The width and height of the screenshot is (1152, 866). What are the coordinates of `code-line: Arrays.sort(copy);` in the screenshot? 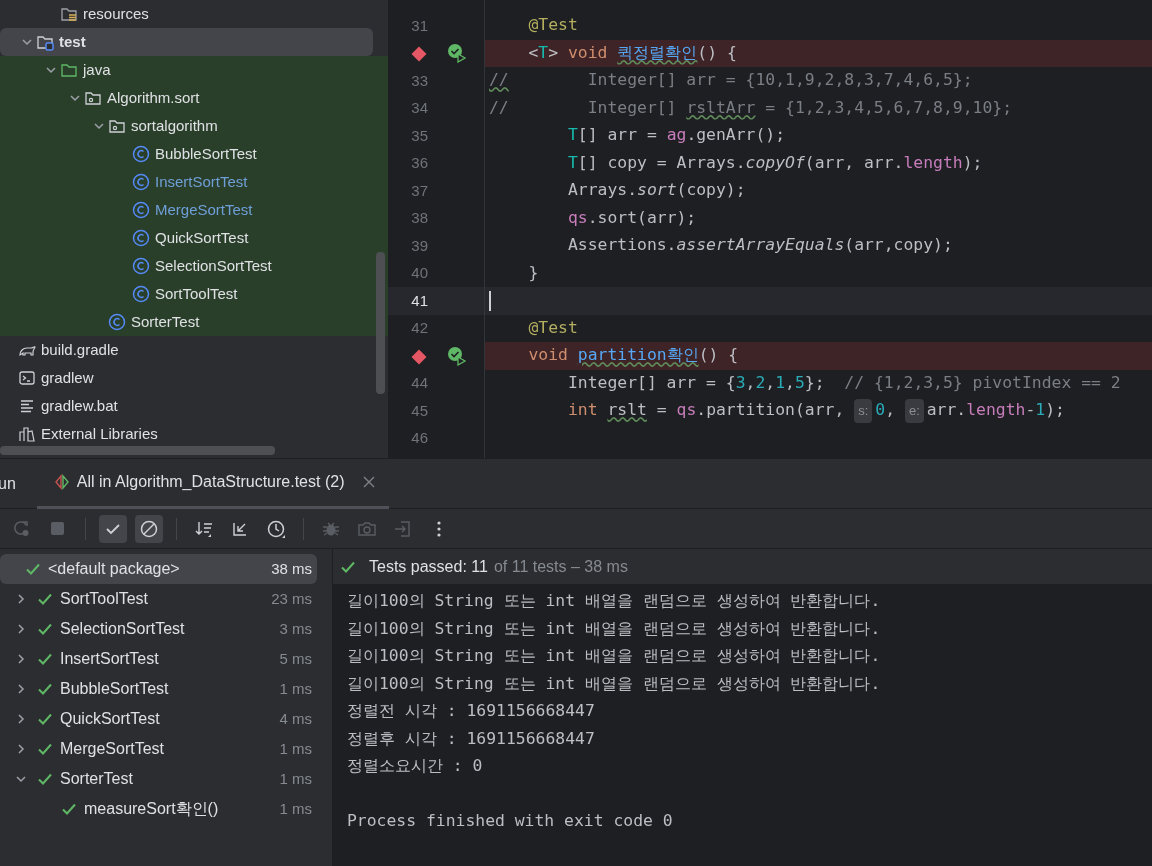 It's located at (656, 190).